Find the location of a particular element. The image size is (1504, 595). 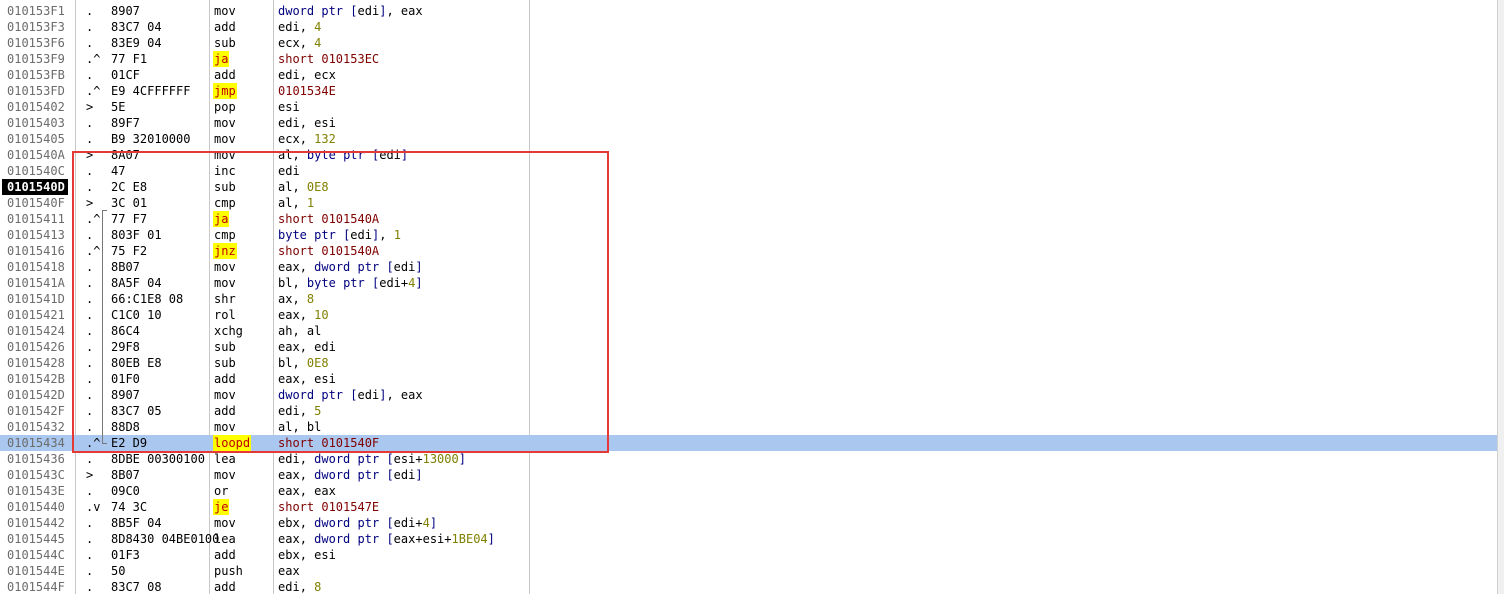

instruction-row: 0101542F. 83C7 05 add edi, 5 is located at coordinates (749, 411).